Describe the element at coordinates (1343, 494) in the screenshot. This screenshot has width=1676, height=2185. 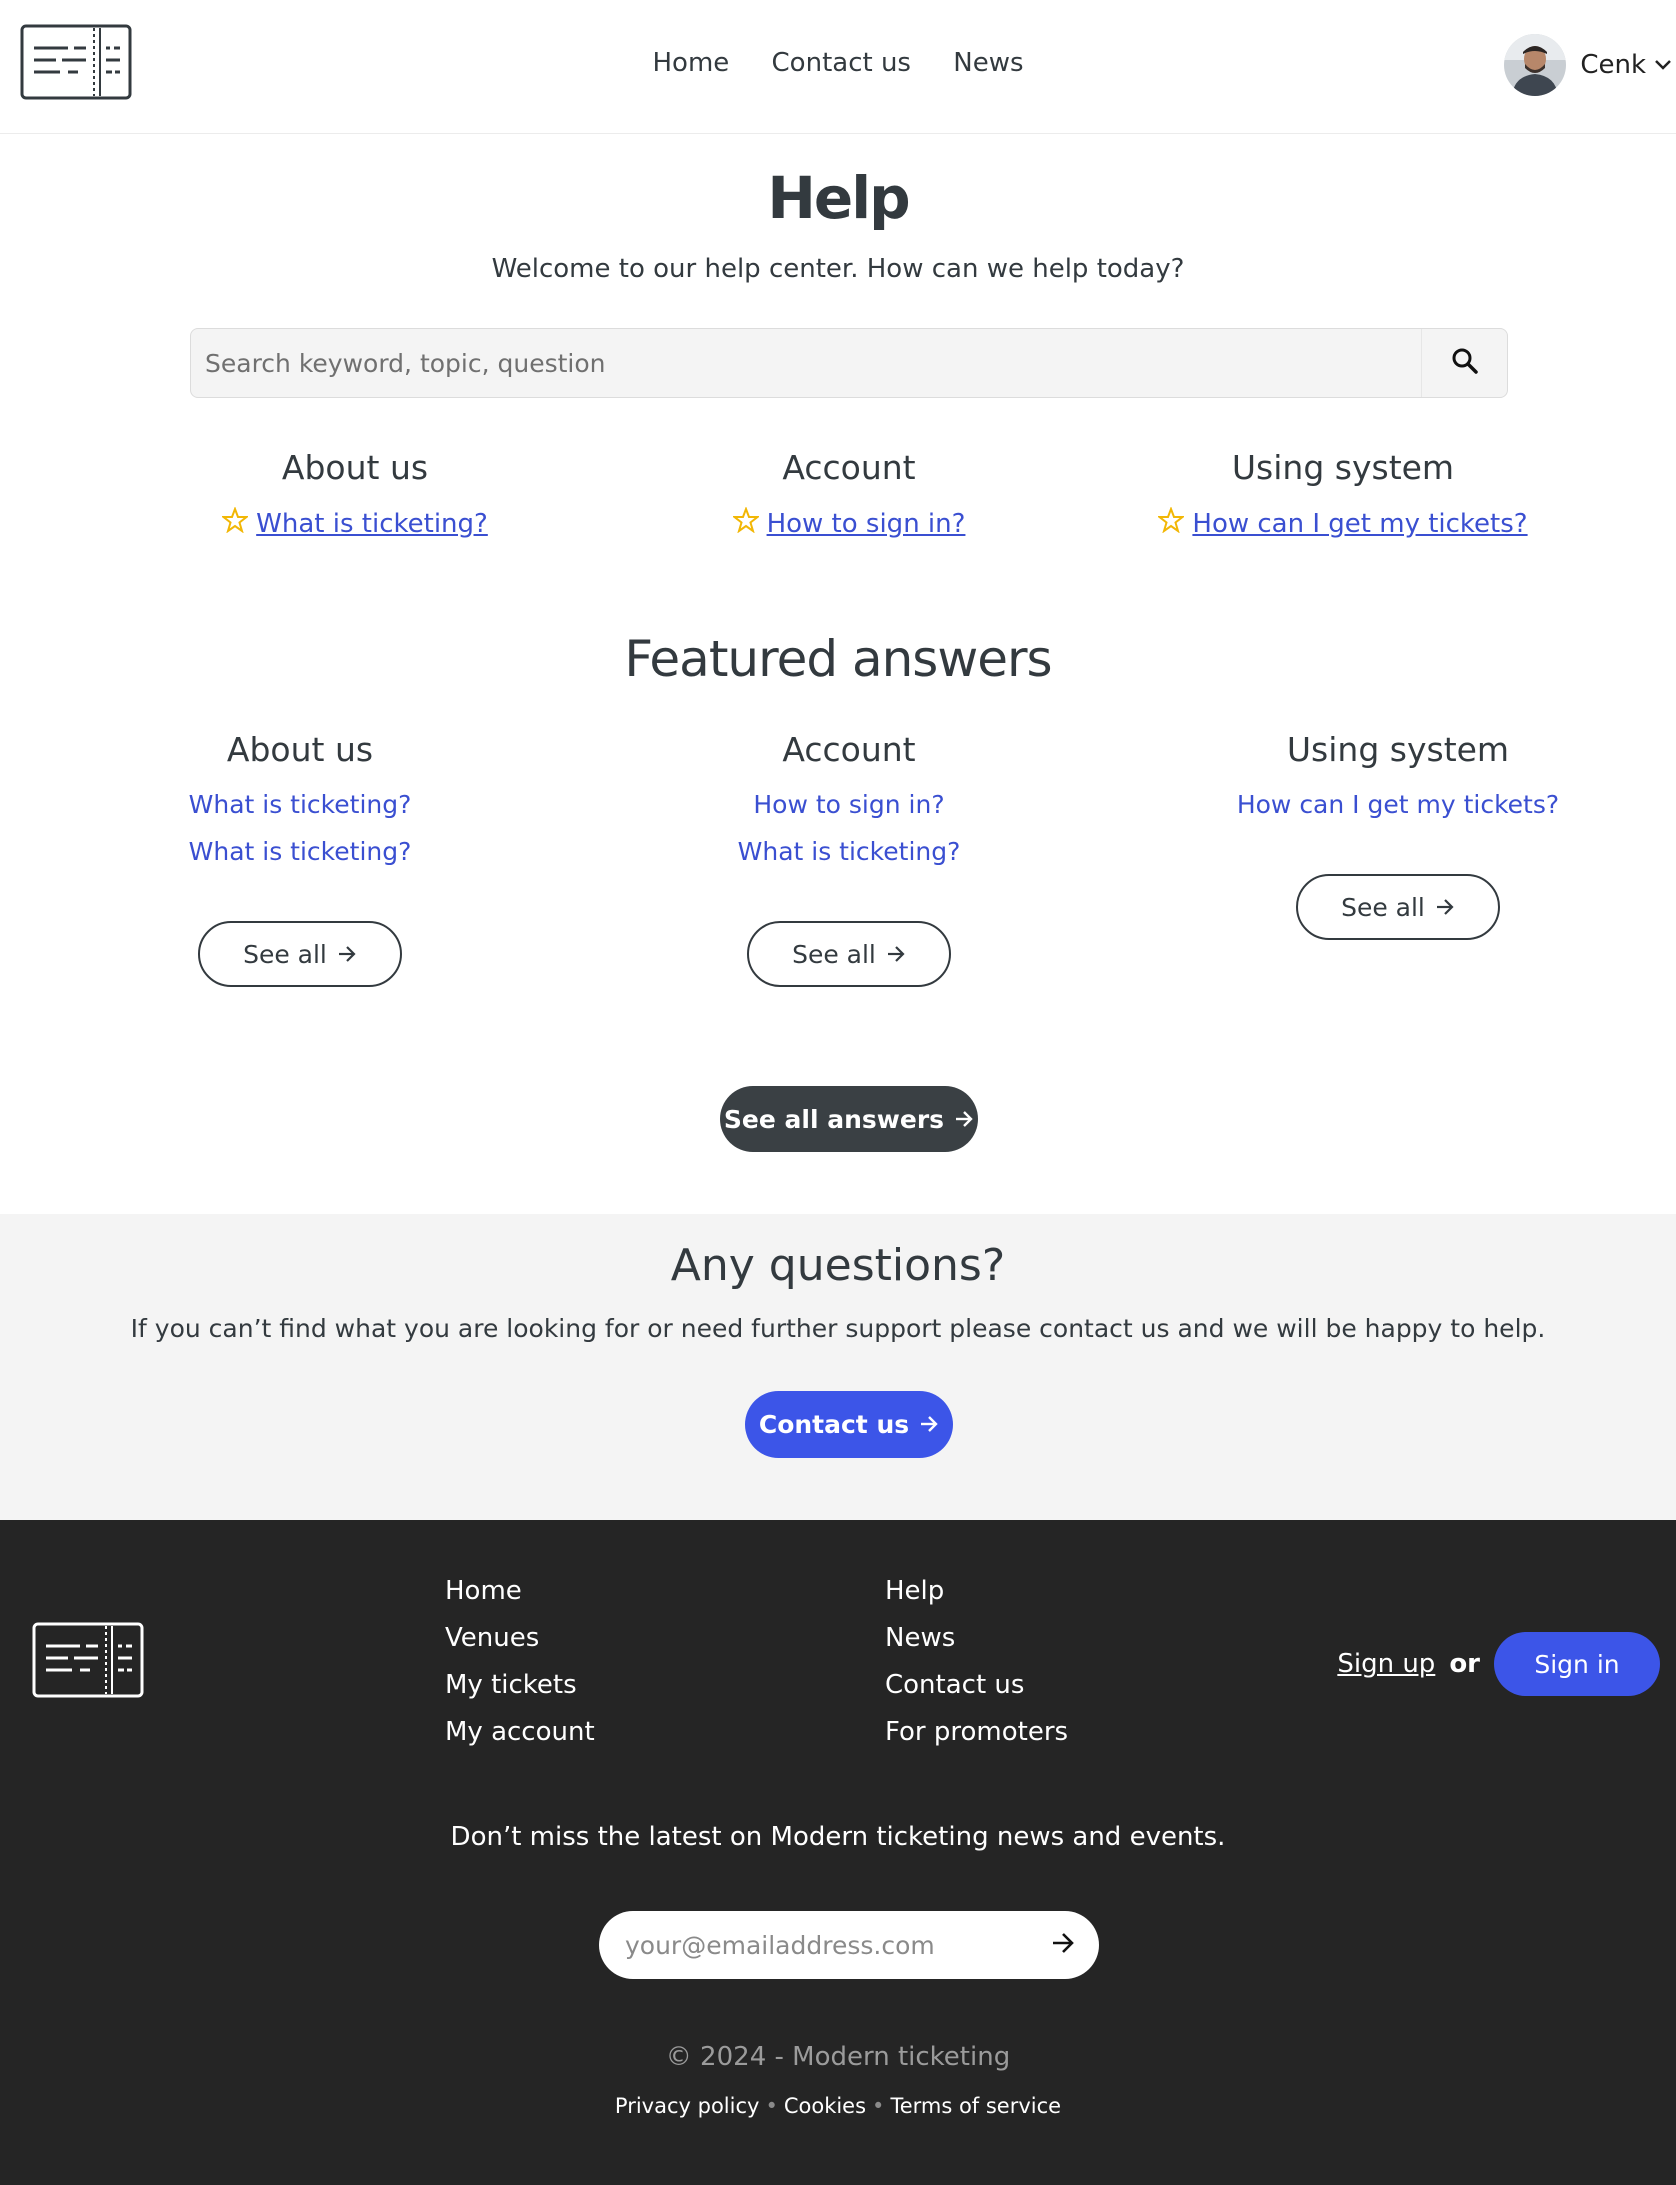
I see `quick-category-system: Using system How can I get my tickets?` at that location.